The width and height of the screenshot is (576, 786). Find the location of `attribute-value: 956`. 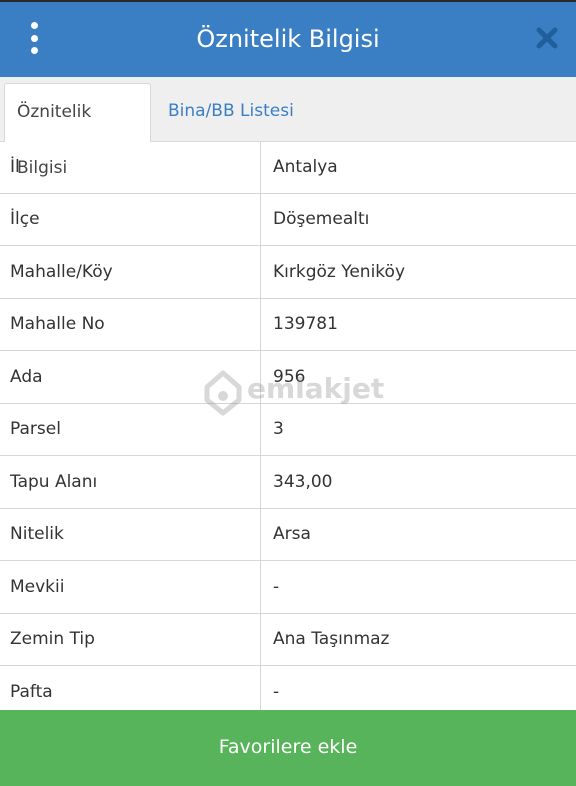

attribute-value: 956 is located at coordinates (289, 376).